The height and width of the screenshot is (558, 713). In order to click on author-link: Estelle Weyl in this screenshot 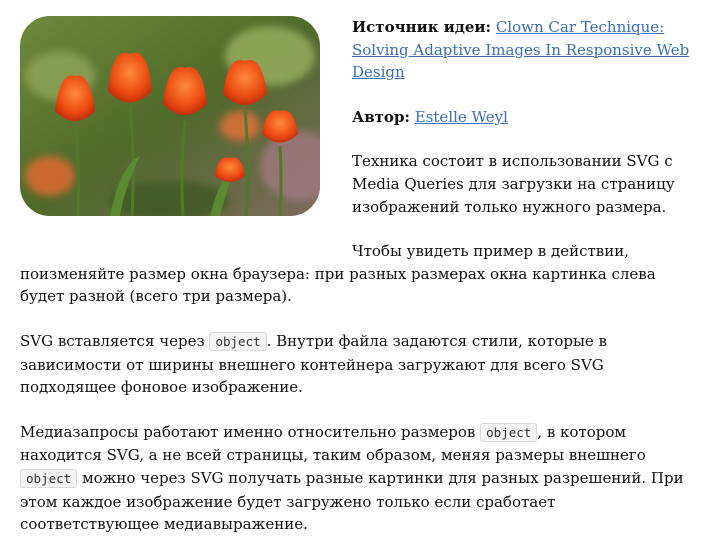, I will do `click(461, 117)`.